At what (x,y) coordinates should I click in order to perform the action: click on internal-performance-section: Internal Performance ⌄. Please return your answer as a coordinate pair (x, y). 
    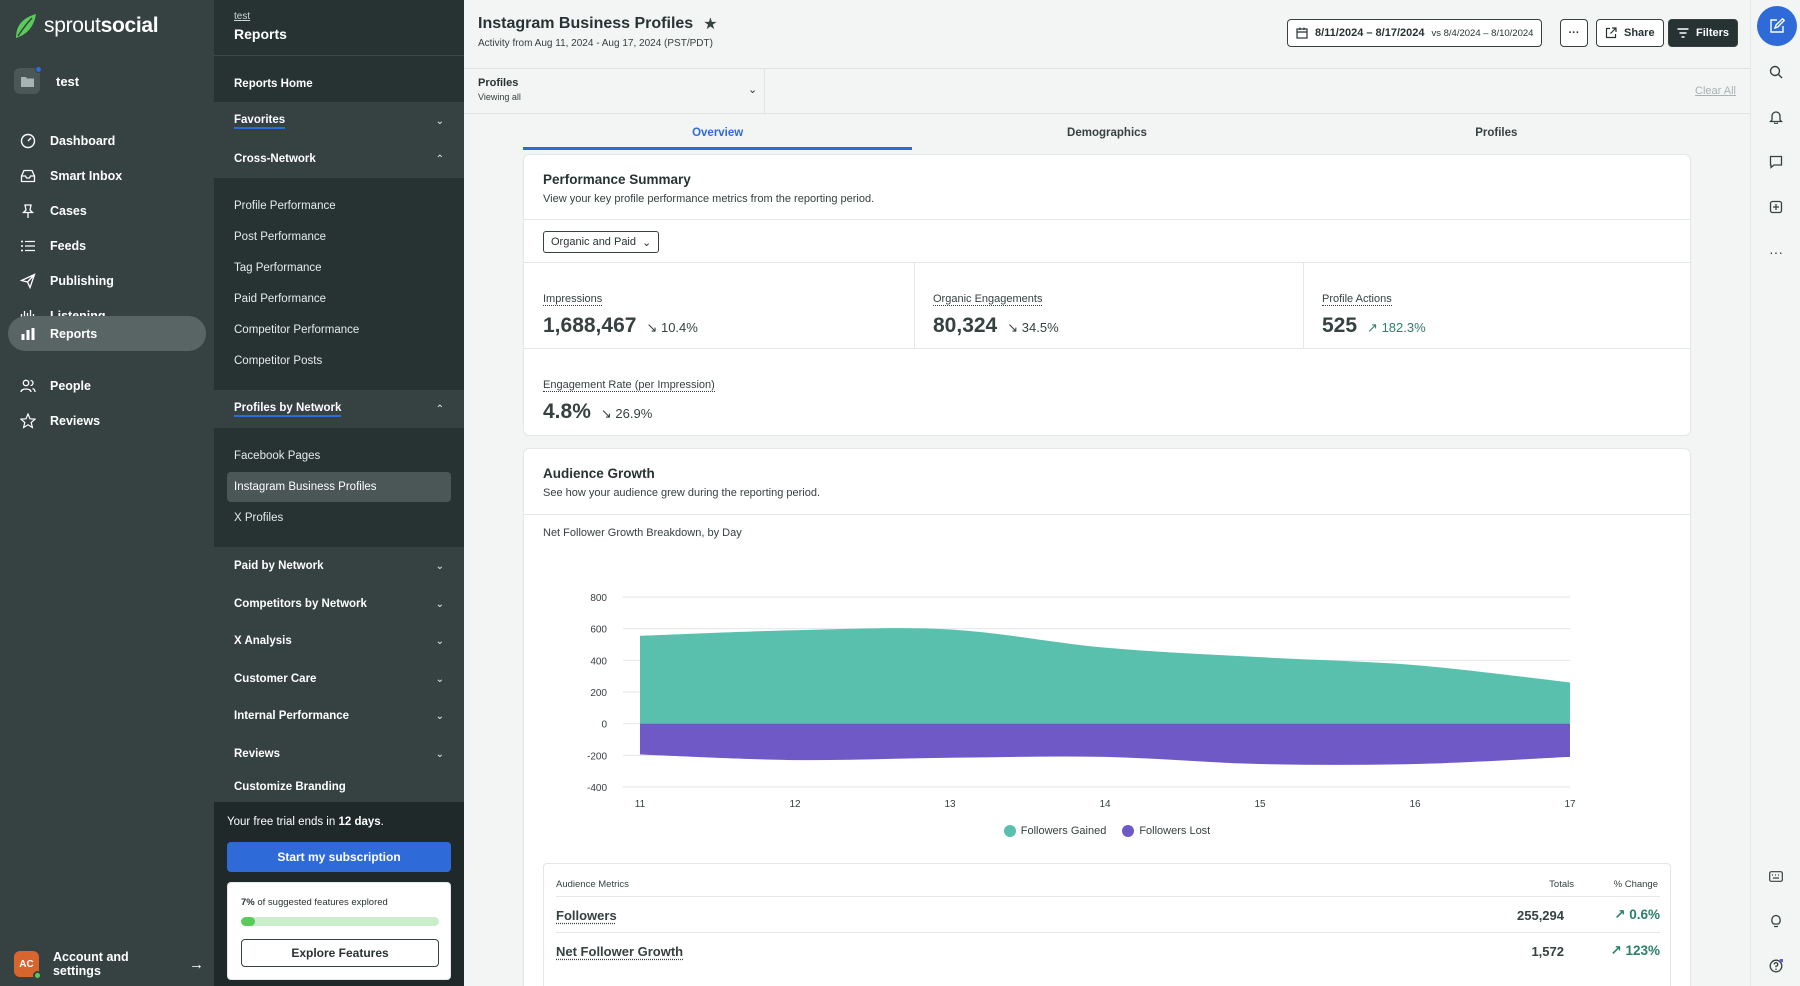
    Looking at the image, I should click on (339, 716).